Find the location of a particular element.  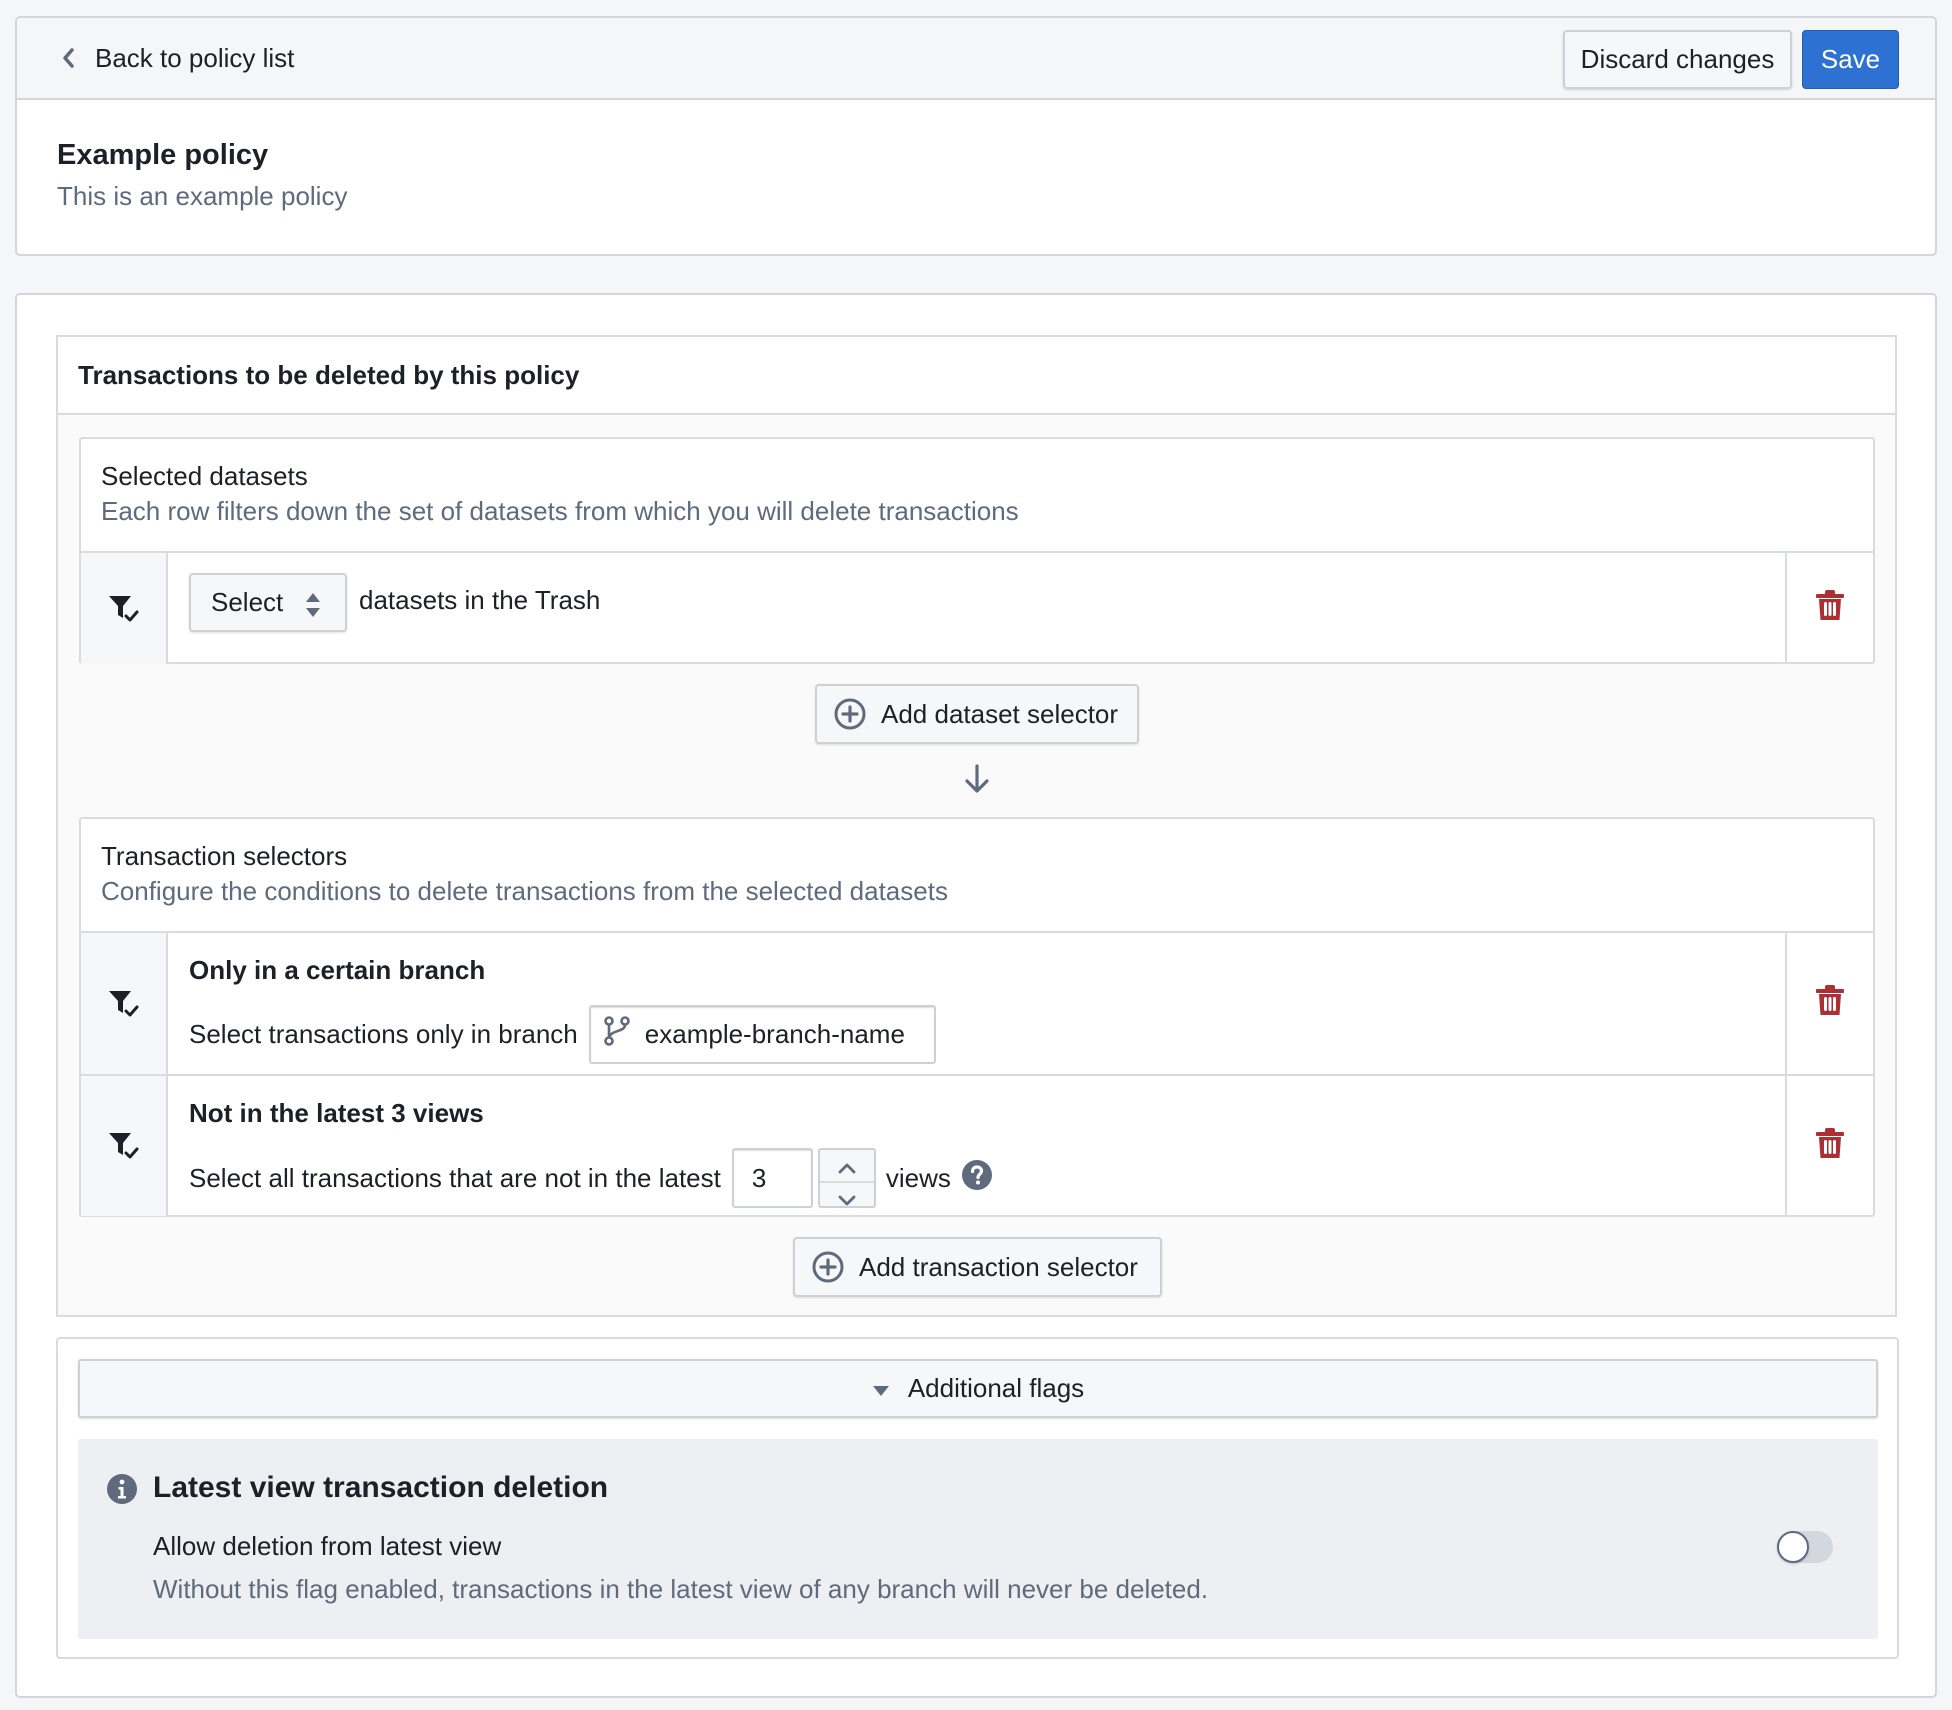

chevron-up-icon is located at coordinates (847, 1165).